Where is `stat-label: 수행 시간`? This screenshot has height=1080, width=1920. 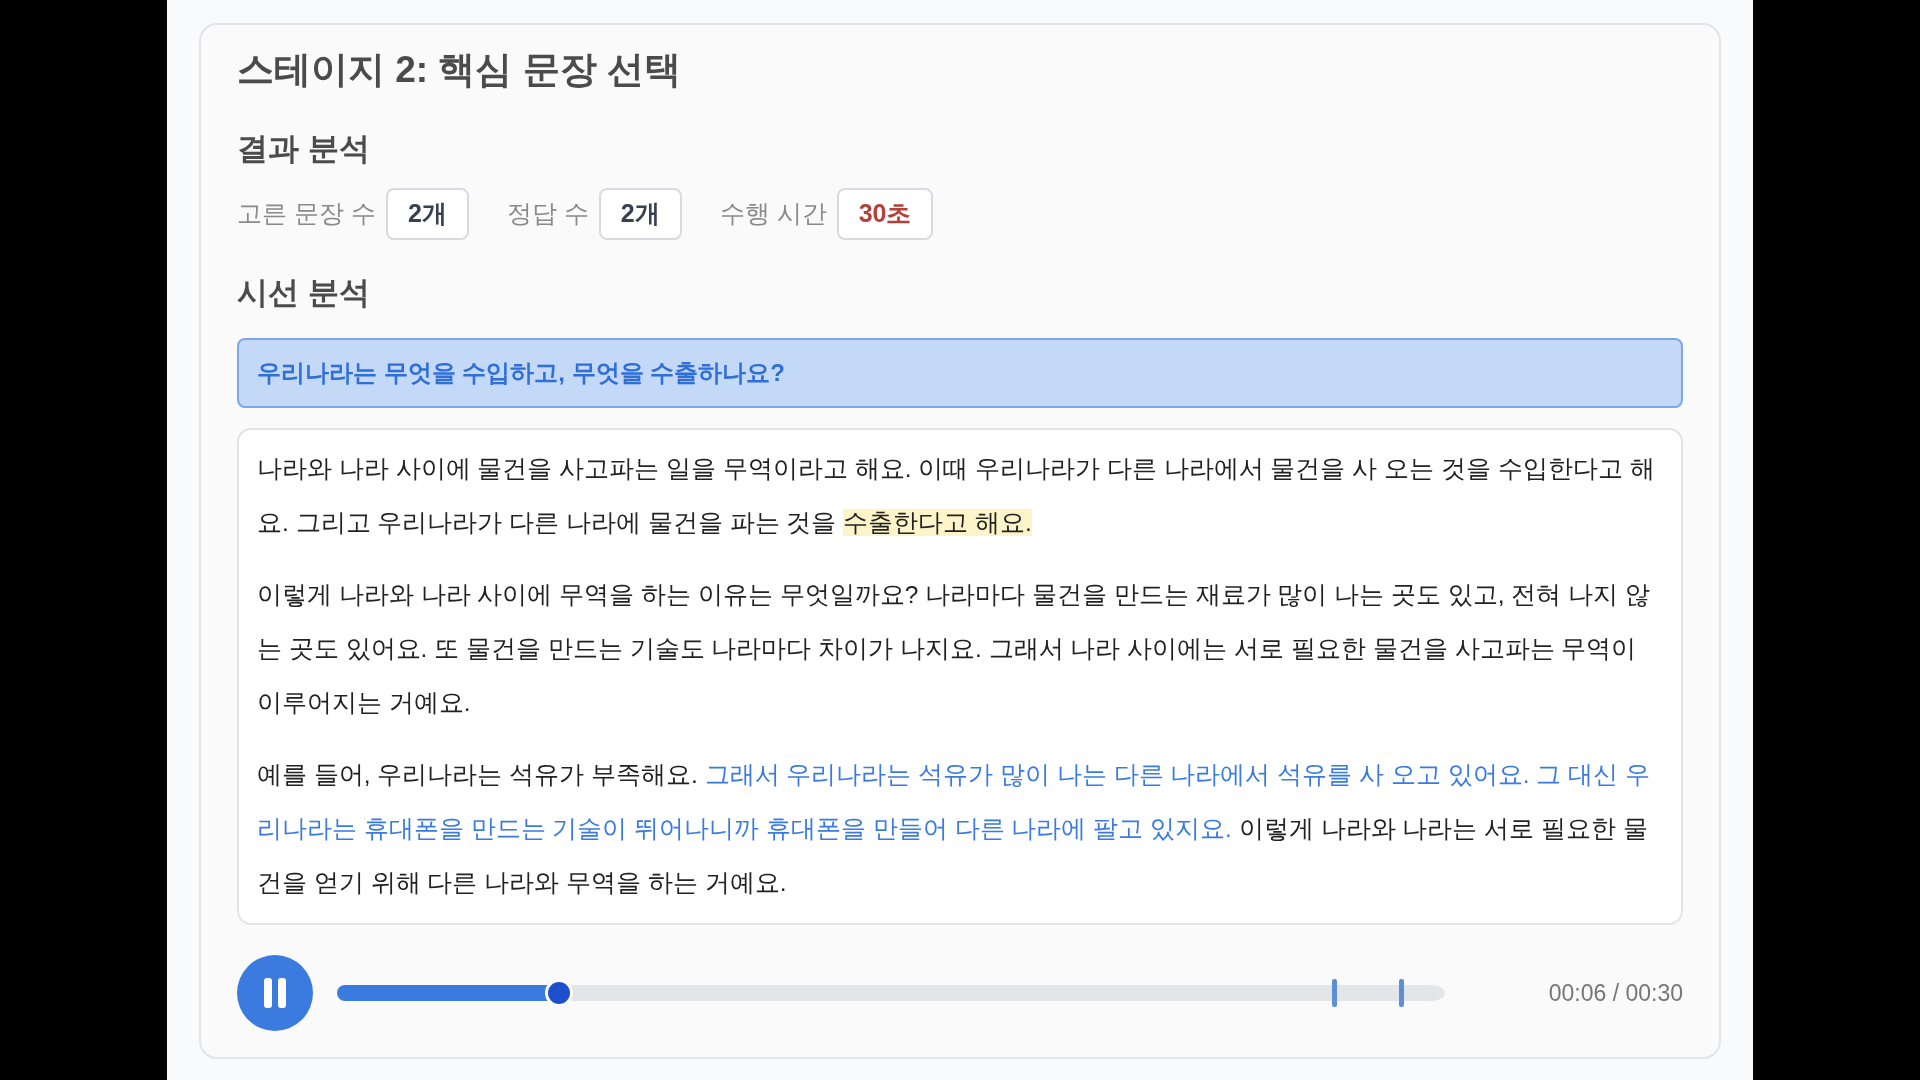 stat-label: 수행 시간 is located at coordinates (773, 214).